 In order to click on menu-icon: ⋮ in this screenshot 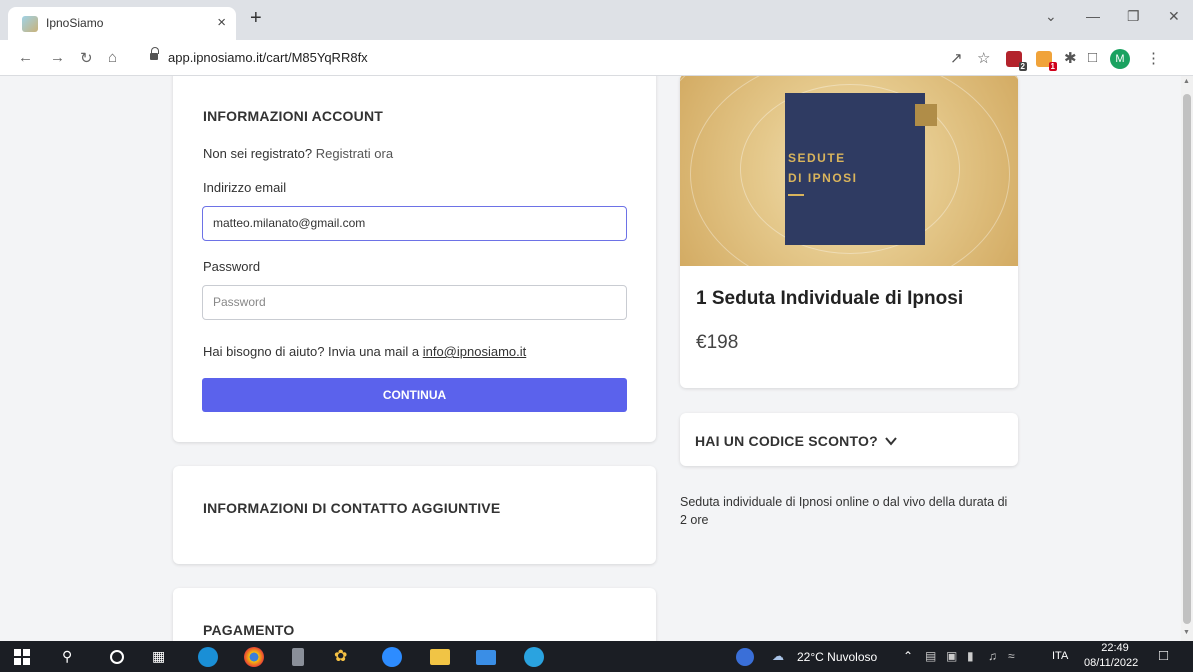, I will do `click(1153, 58)`.